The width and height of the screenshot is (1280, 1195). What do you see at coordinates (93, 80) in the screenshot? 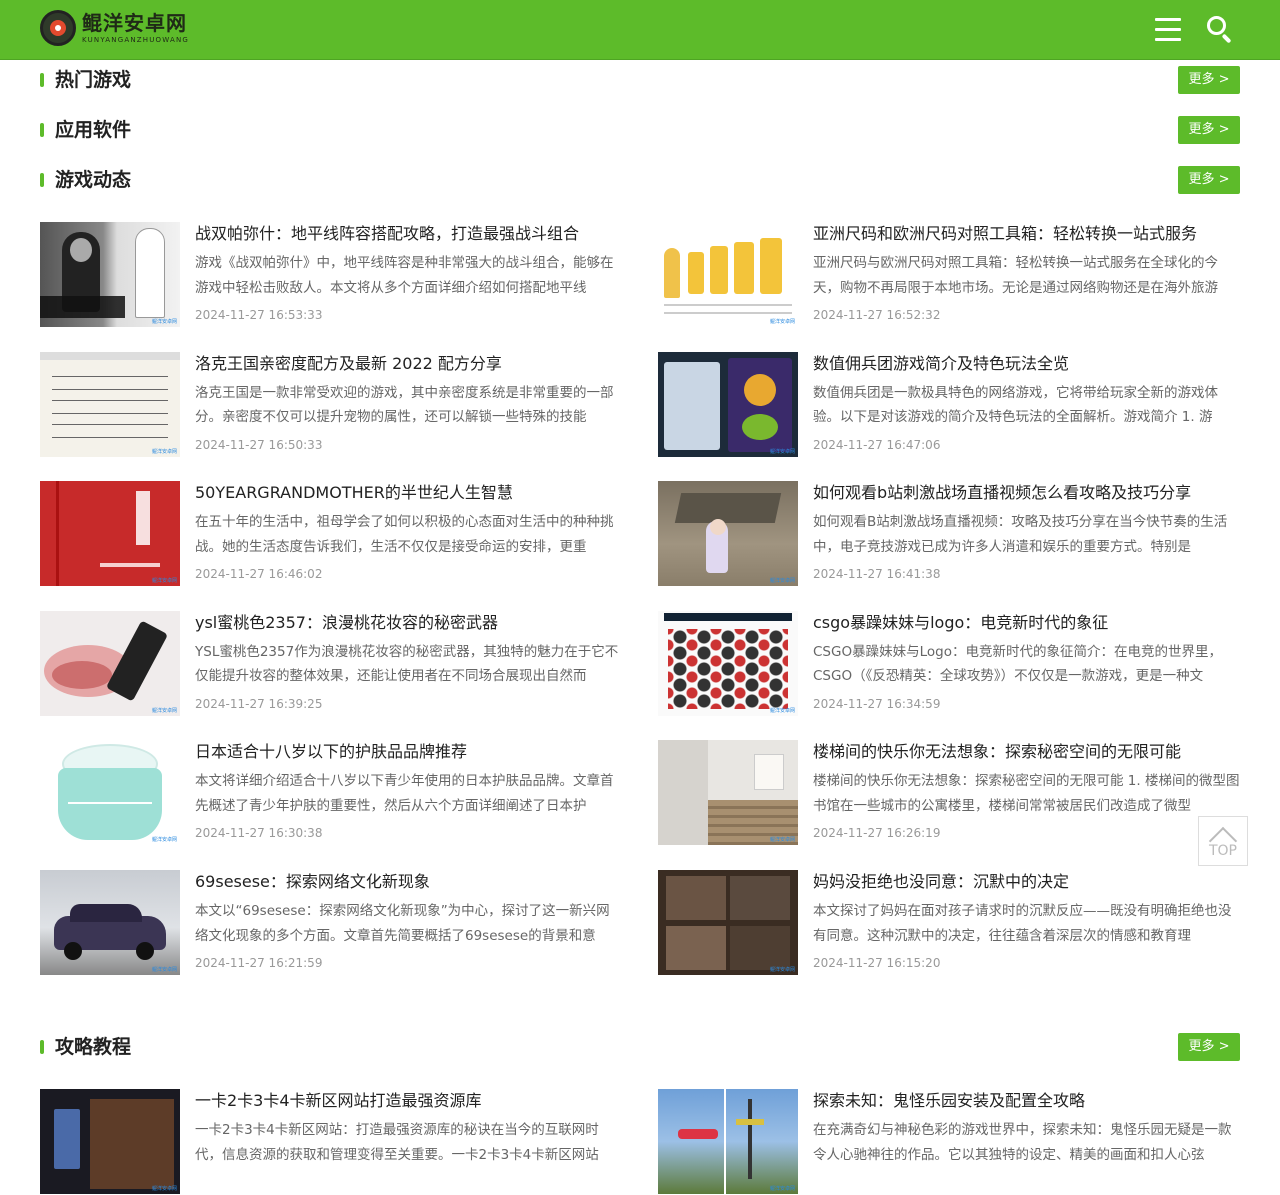
I see `section-title: 热门游戏` at bounding box center [93, 80].